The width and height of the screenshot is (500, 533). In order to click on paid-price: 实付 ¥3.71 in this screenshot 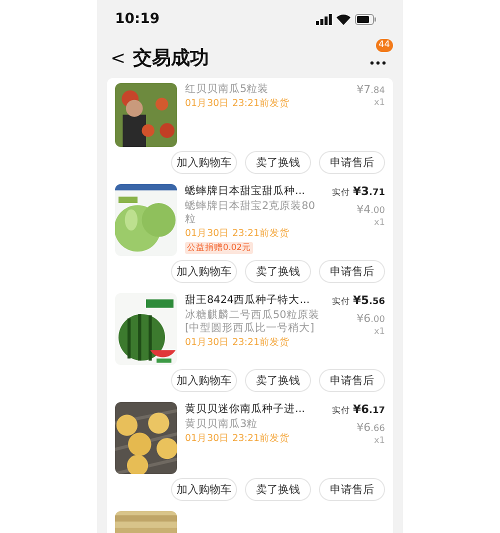, I will do `click(358, 192)`.